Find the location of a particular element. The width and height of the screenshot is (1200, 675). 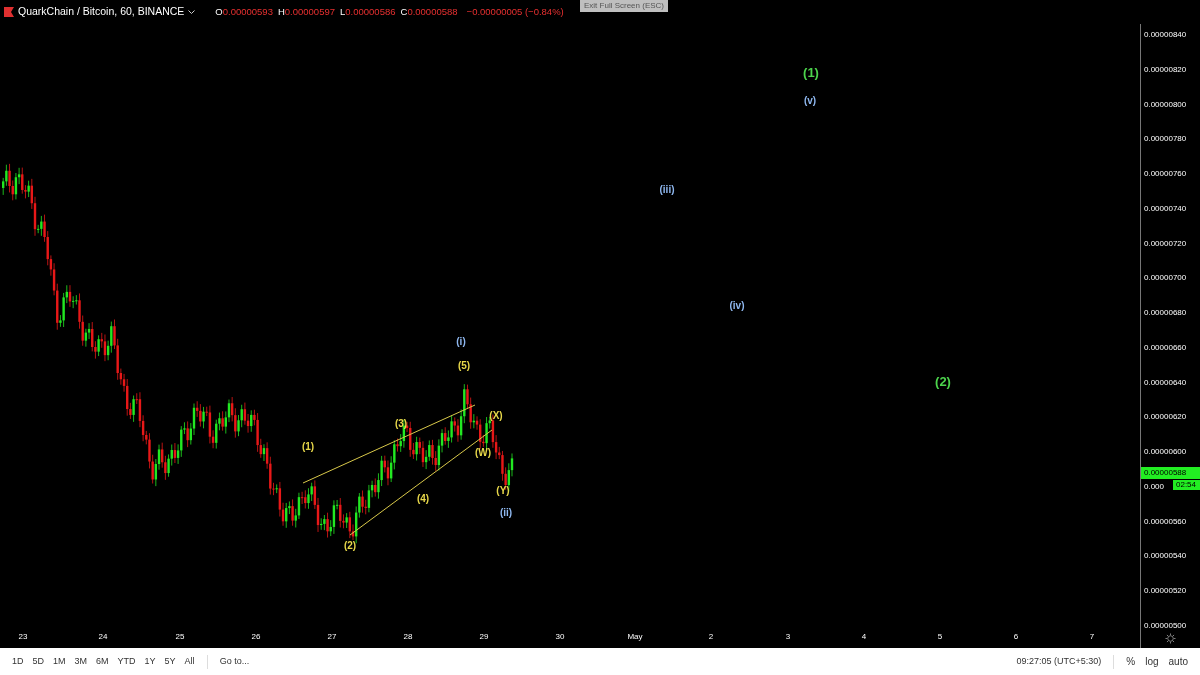

range-button: 6M is located at coordinates (102, 661).